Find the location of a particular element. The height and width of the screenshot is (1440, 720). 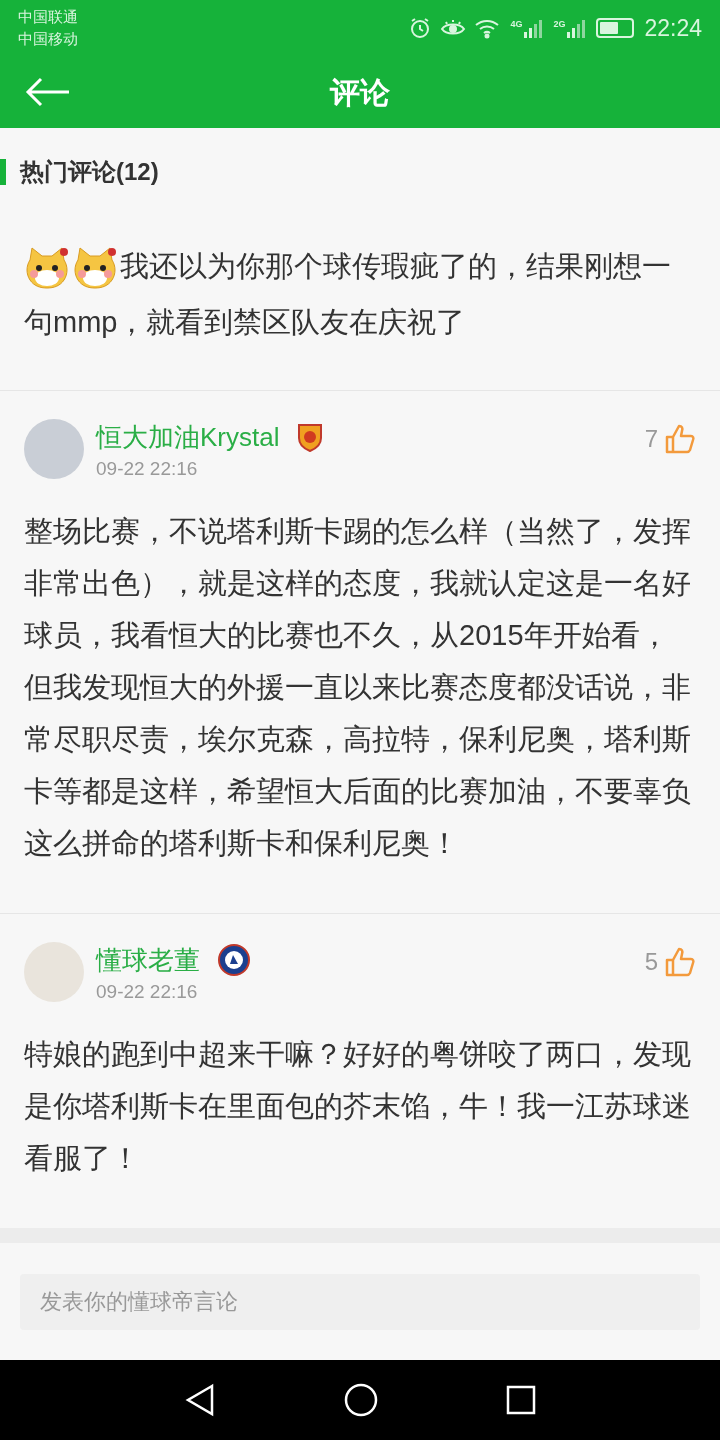

comment-text: 特娘的跑到中超来干嘛？好好的粤饼咬了两口，发现是你塔利斯卡在里面包的芥末馅，牛！我一江苏球迷看服了！ is located at coordinates (358, 1106).